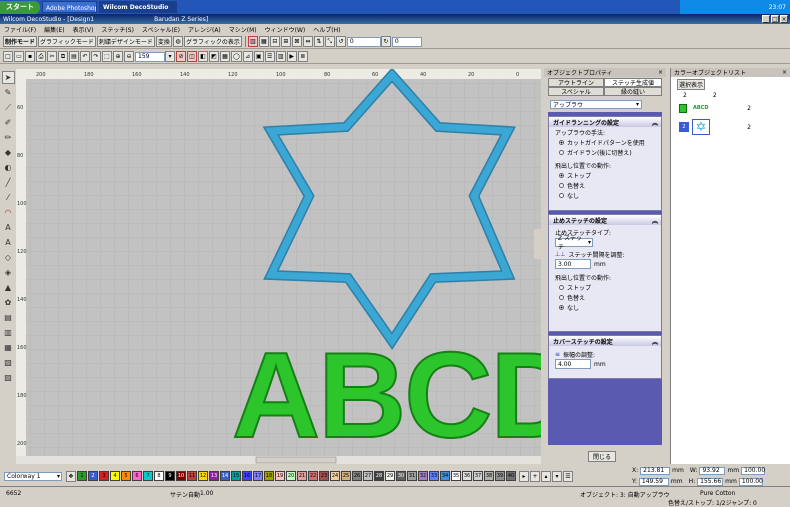 Image resolution: width=790 pixels, height=507 pixels. Describe the element at coordinates (573, 264) in the screenshot. I see `spacing-input: 3.00` at that location.